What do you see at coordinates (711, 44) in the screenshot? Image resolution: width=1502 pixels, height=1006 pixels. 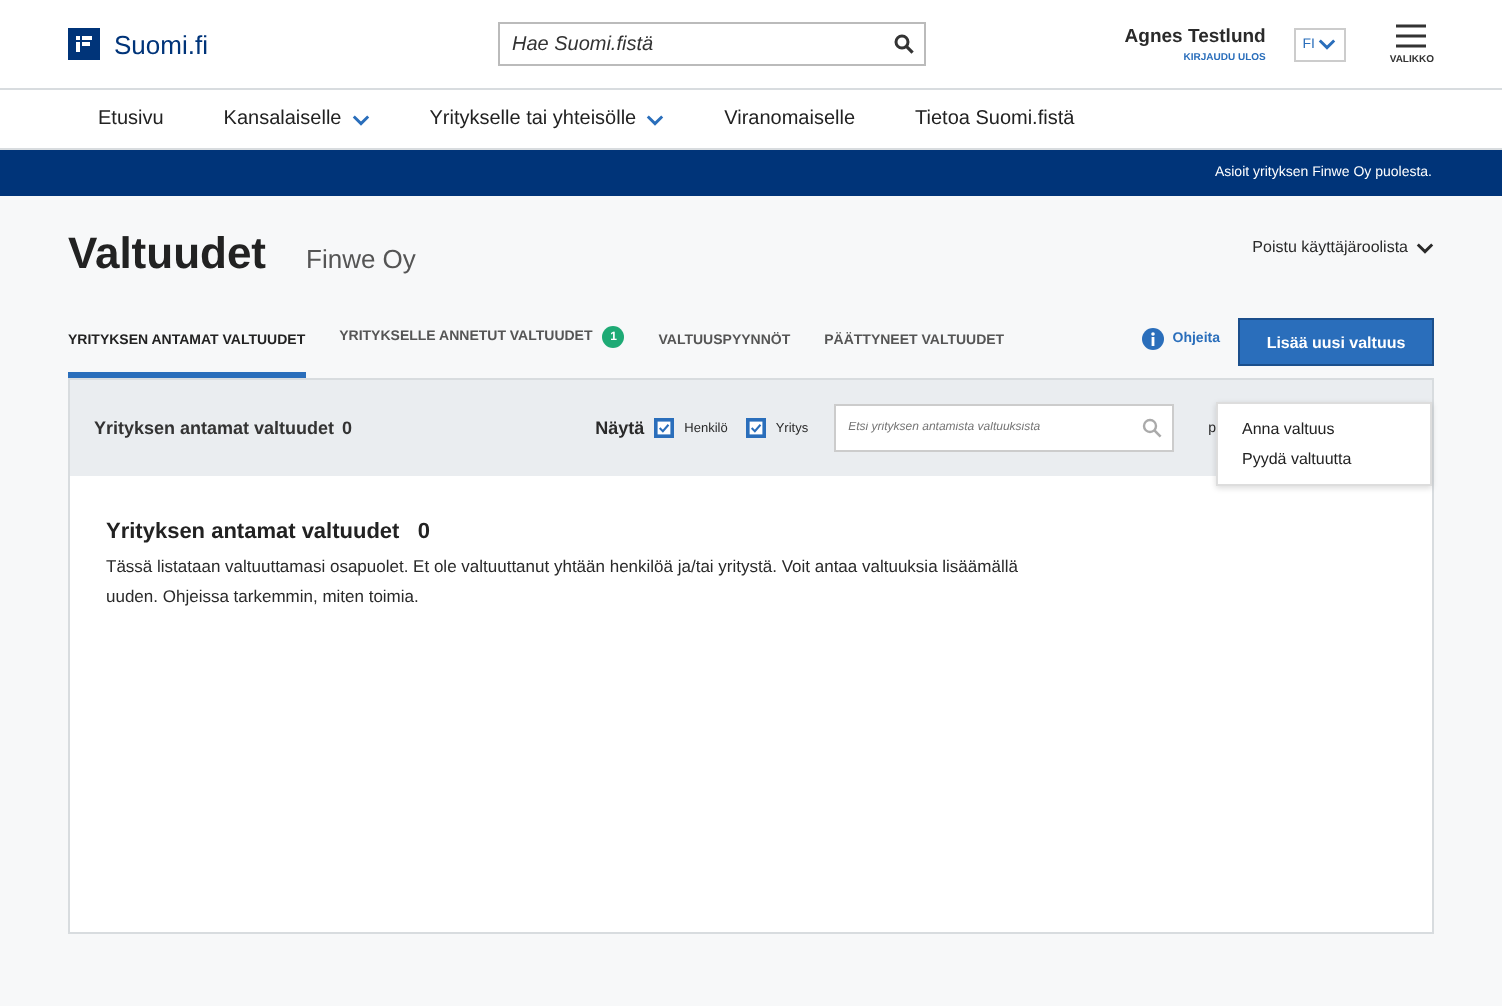 I see `search-field: Hae Suomi.fistä` at bounding box center [711, 44].